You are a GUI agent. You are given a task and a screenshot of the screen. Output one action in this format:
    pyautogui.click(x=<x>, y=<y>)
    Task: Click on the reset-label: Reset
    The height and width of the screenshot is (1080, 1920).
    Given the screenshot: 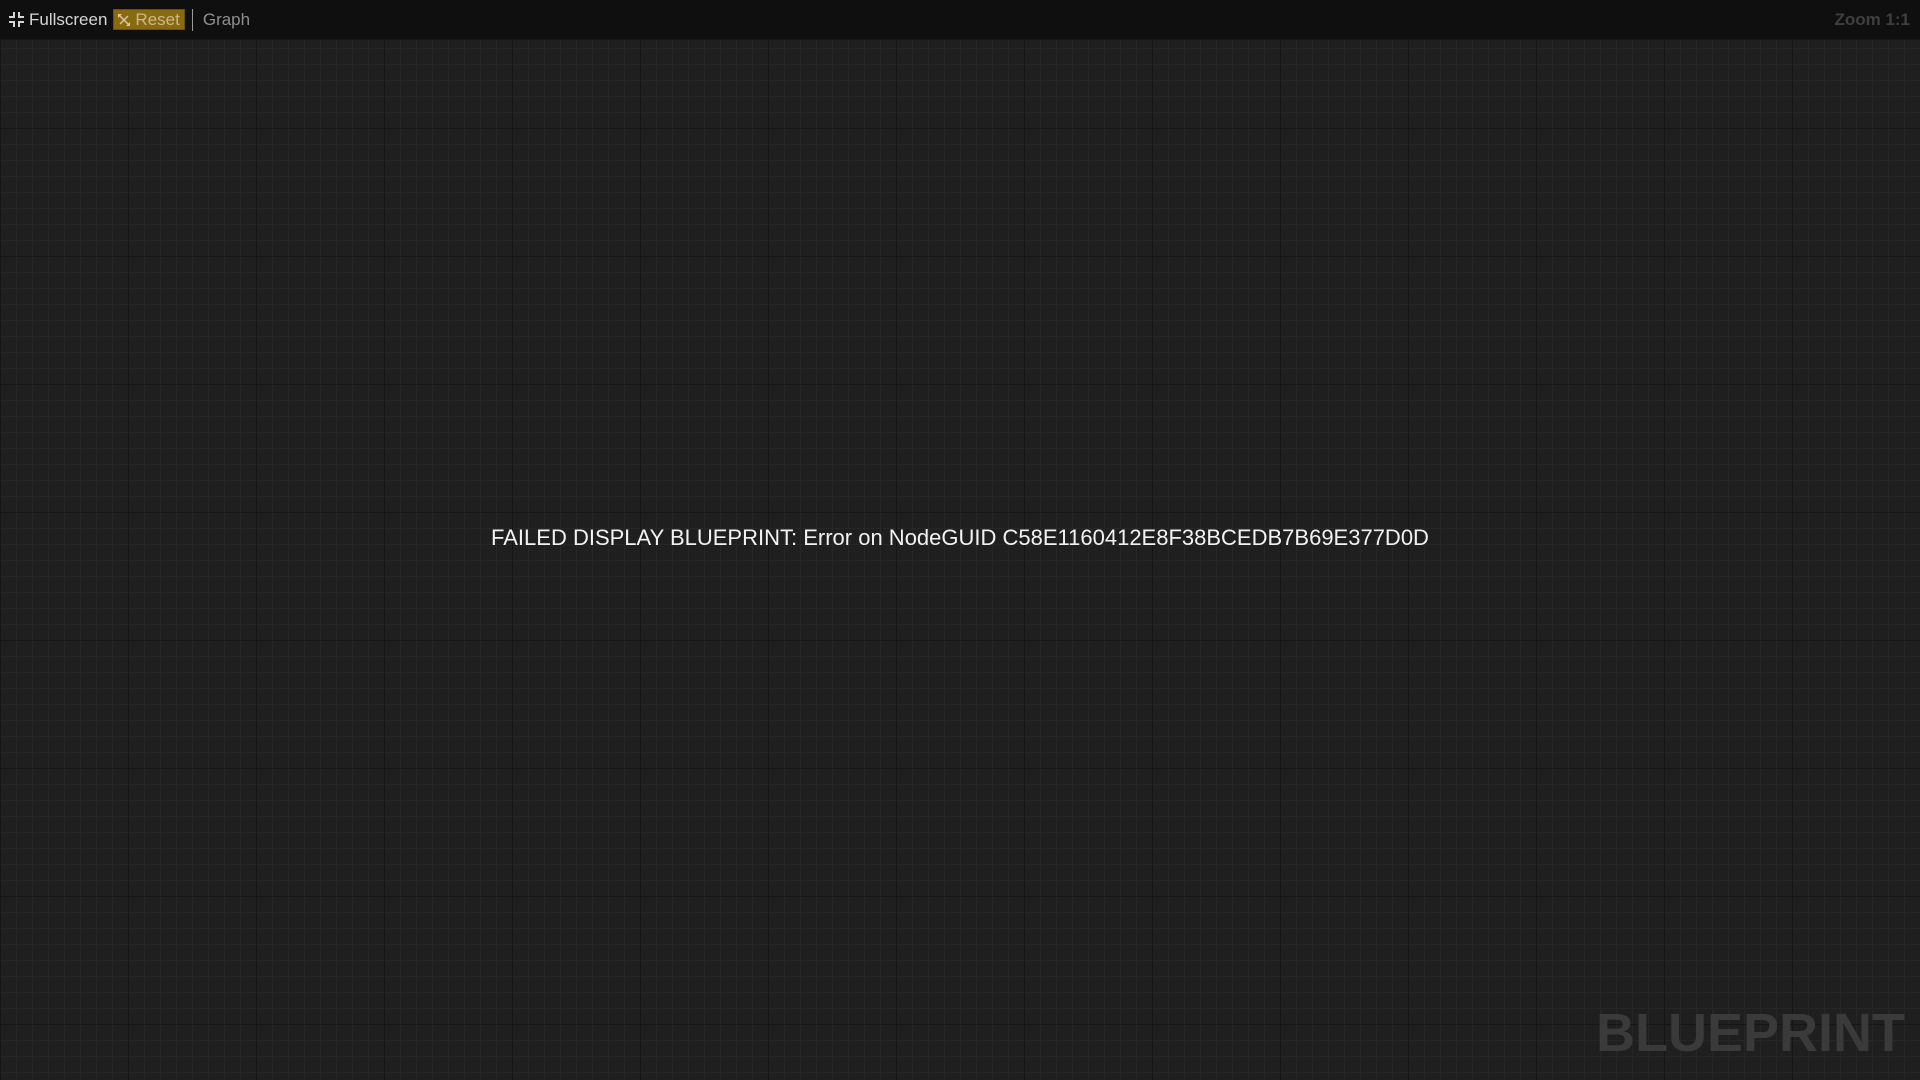 What is the action you would take?
    pyautogui.click(x=157, y=19)
    